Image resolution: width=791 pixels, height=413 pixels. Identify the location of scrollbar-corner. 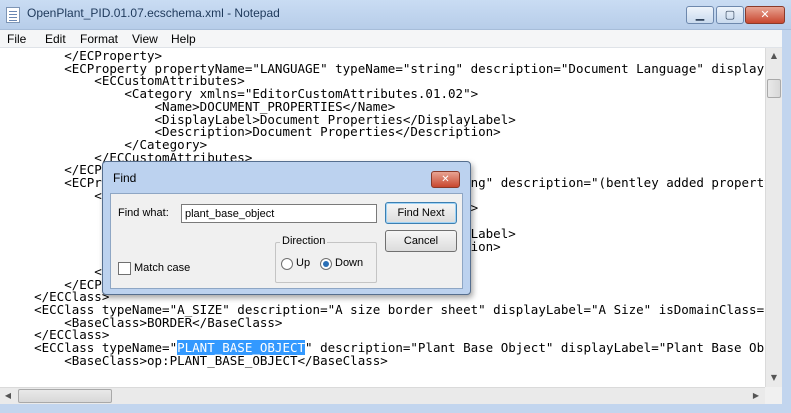
(773, 395).